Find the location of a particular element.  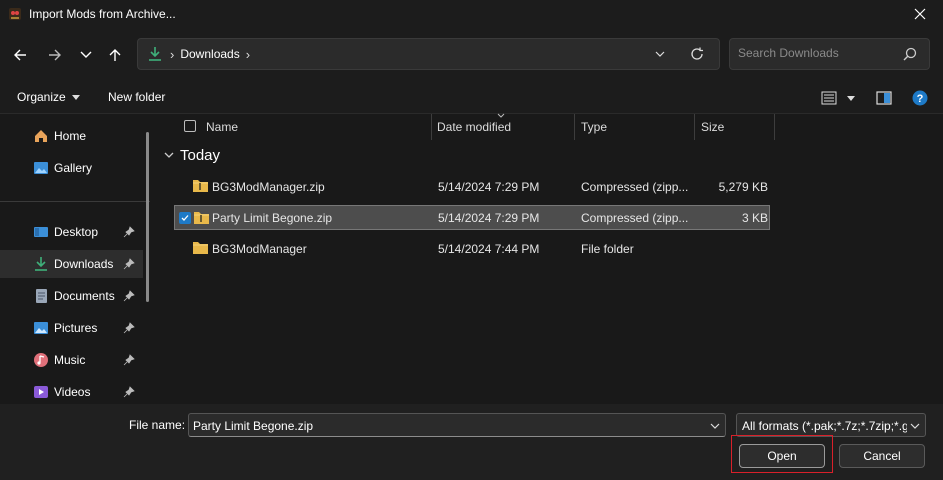

app-icon is located at coordinates (15, 14).